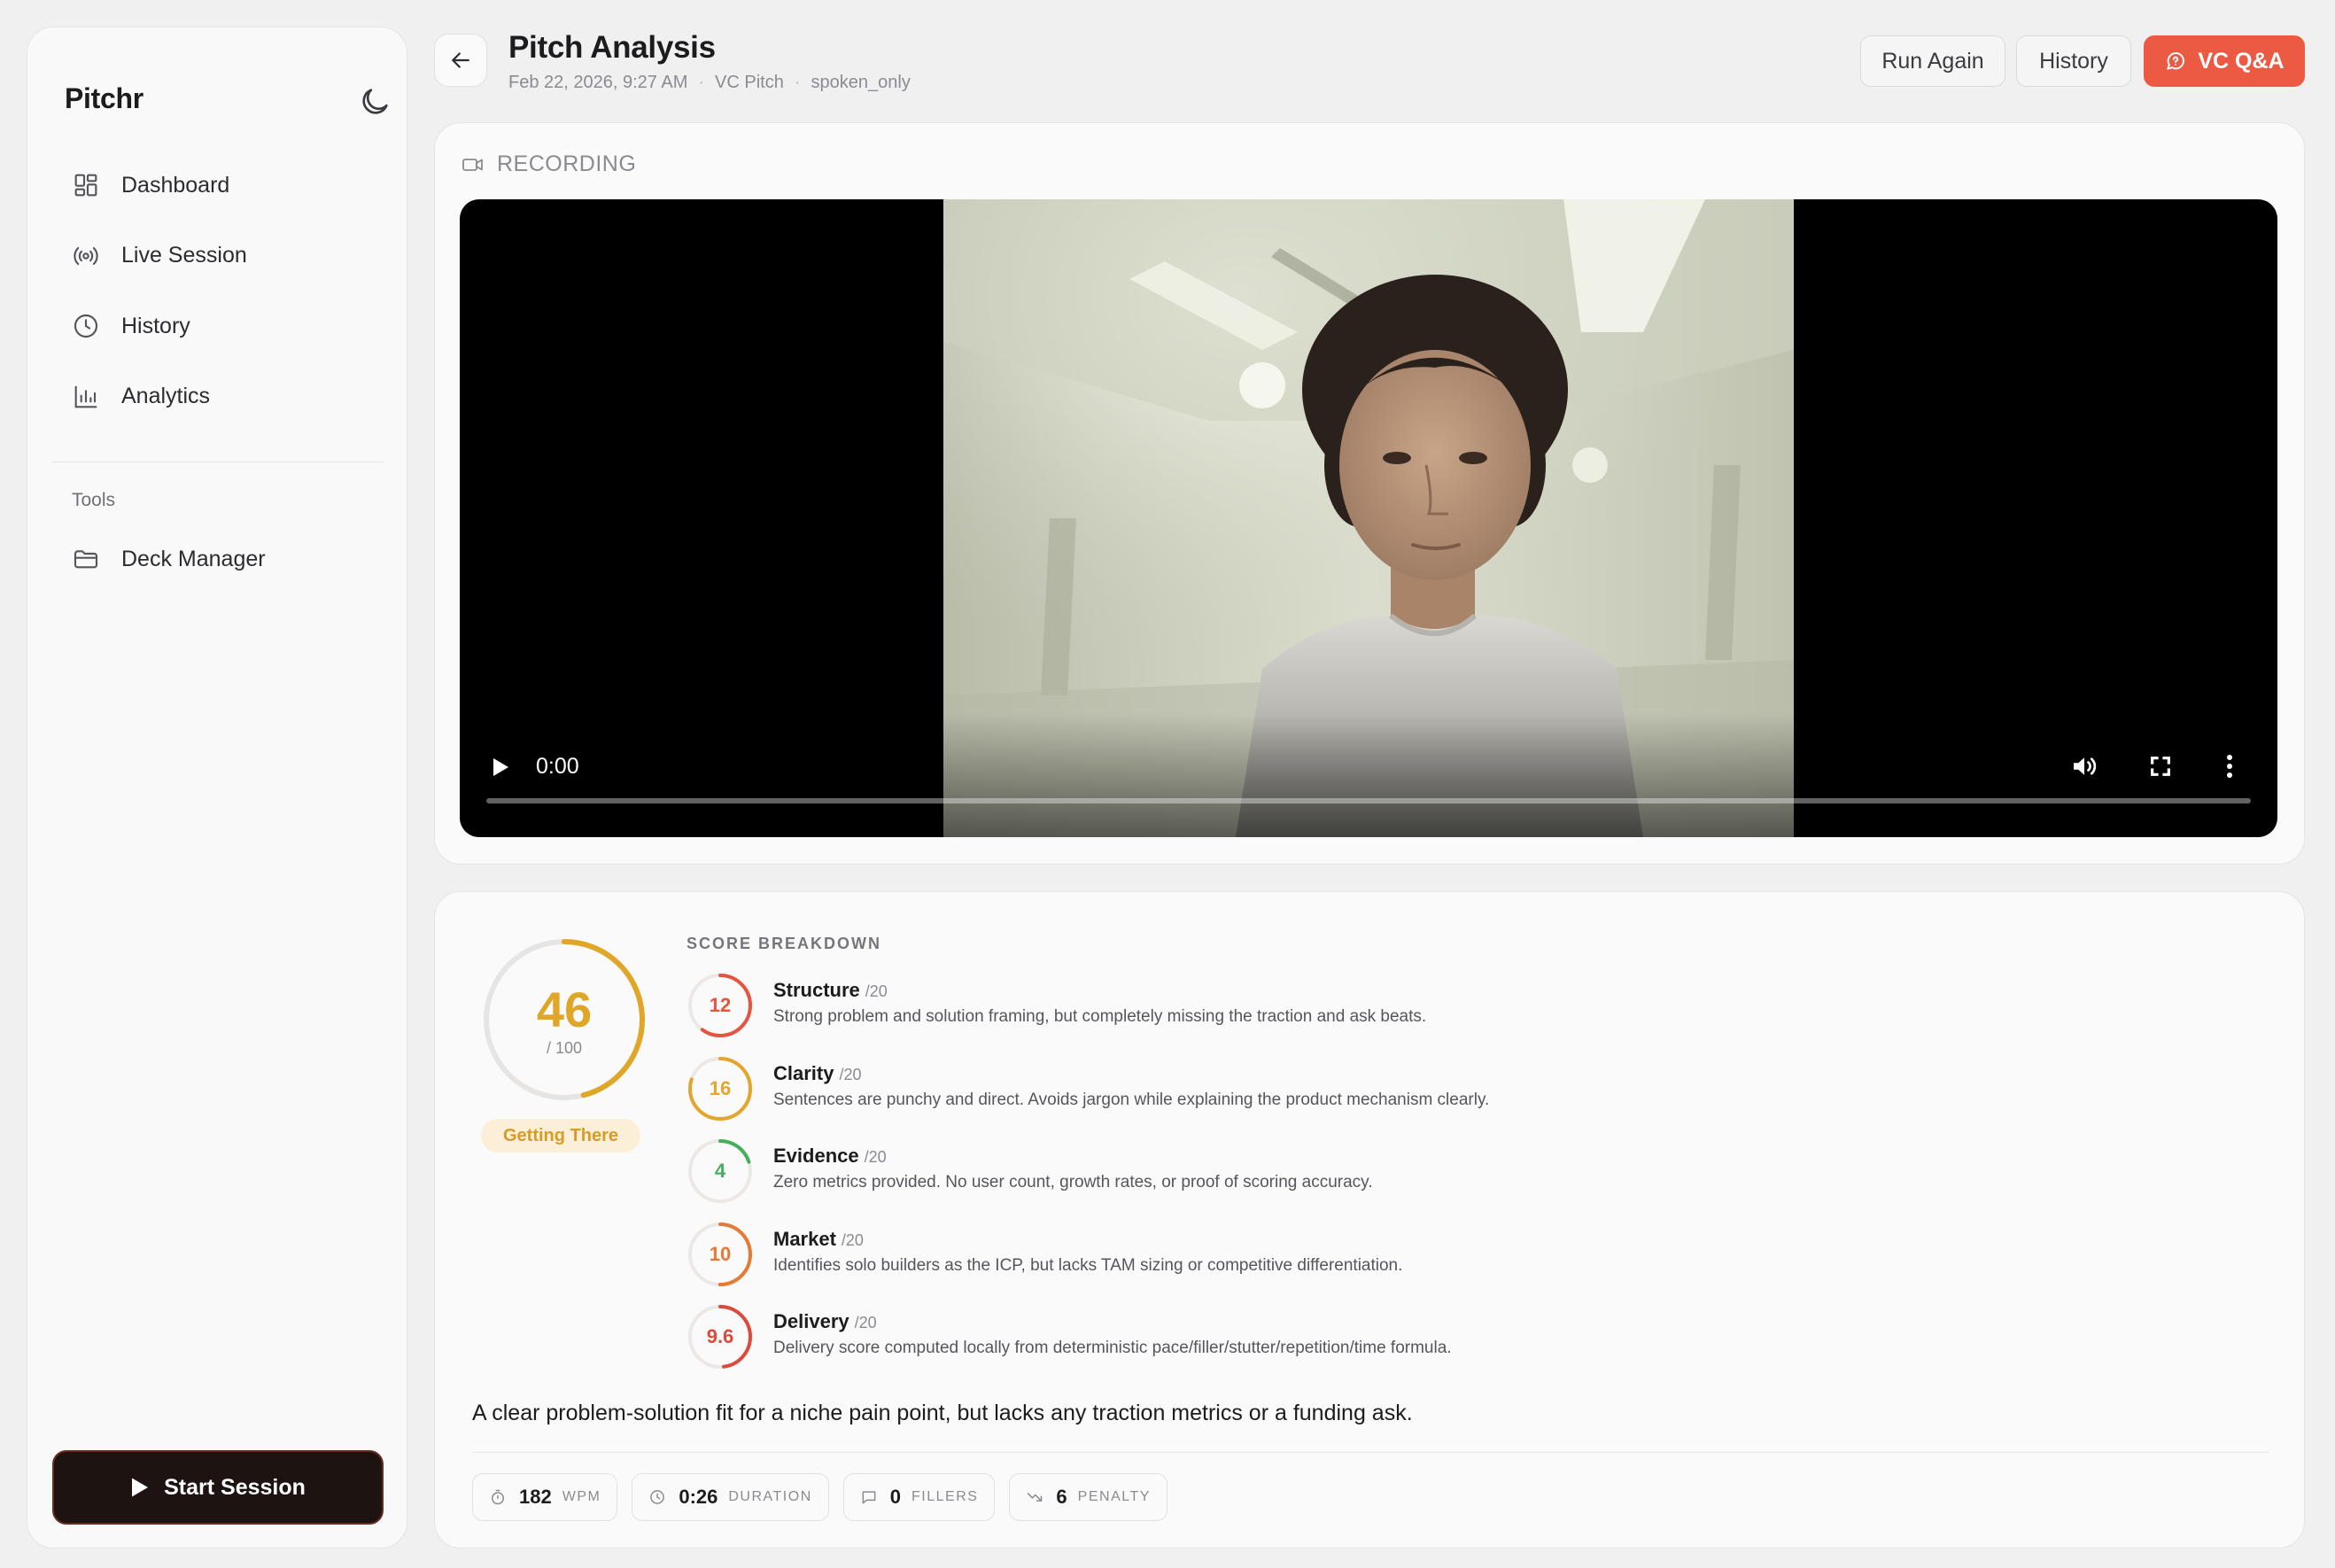  Describe the element at coordinates (222, 396) in the screenshot. I see `sidebar-item-analytics: Analytics` at that location.